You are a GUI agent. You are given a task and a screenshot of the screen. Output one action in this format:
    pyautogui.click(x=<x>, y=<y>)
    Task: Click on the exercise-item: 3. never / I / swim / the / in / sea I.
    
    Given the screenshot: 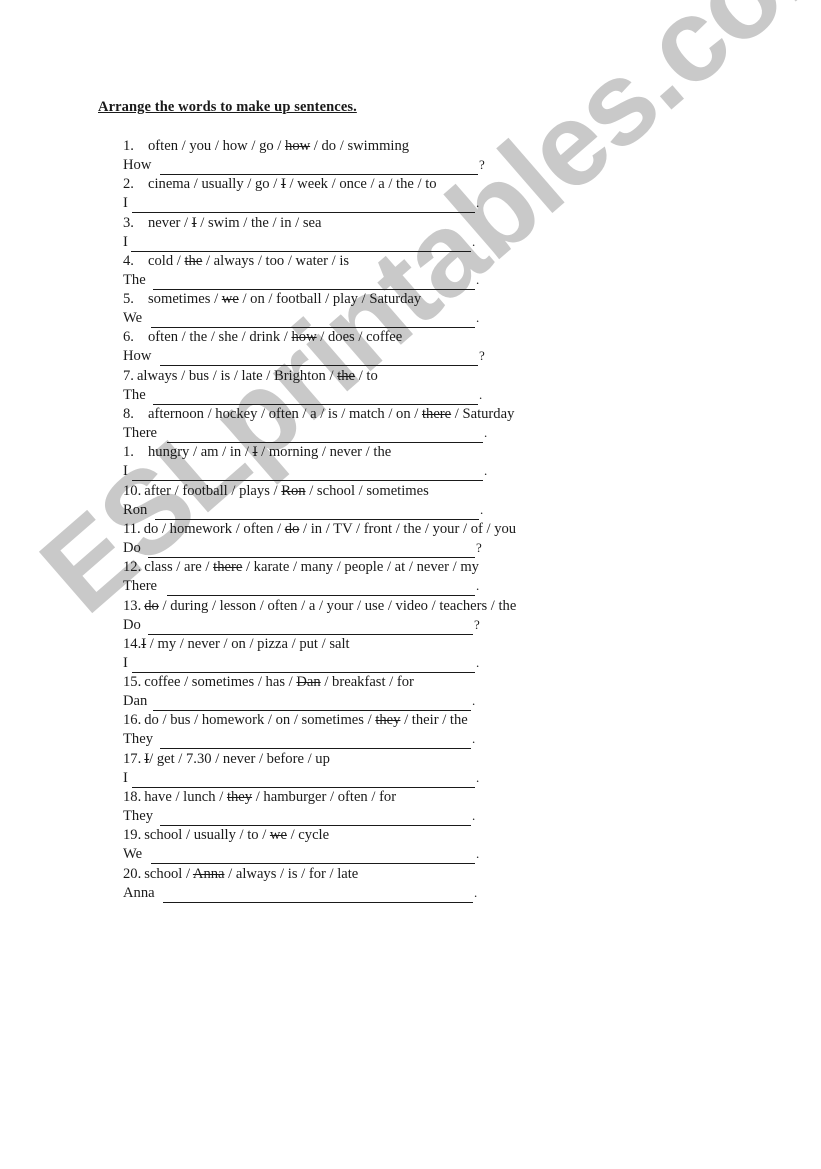 What is the action you would take?
    pyautogui.click(x=319, y=233)
    